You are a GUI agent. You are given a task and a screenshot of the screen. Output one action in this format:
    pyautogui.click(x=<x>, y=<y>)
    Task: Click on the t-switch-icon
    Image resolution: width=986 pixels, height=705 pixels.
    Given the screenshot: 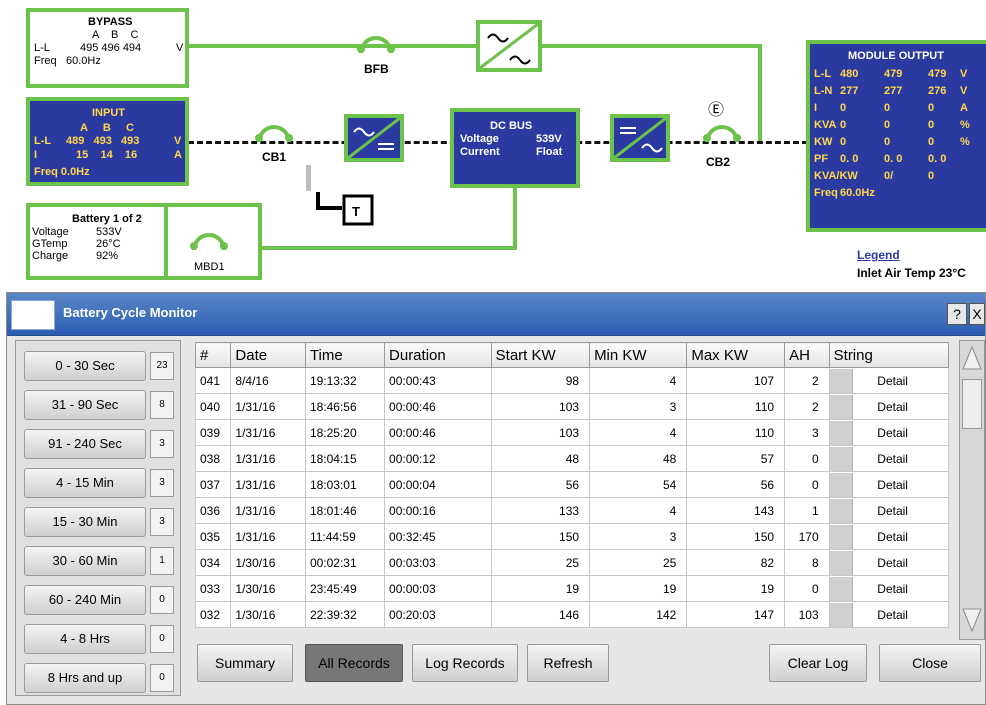 What is the action you would take?
    pyautogui.click(x=346, y=210)
    